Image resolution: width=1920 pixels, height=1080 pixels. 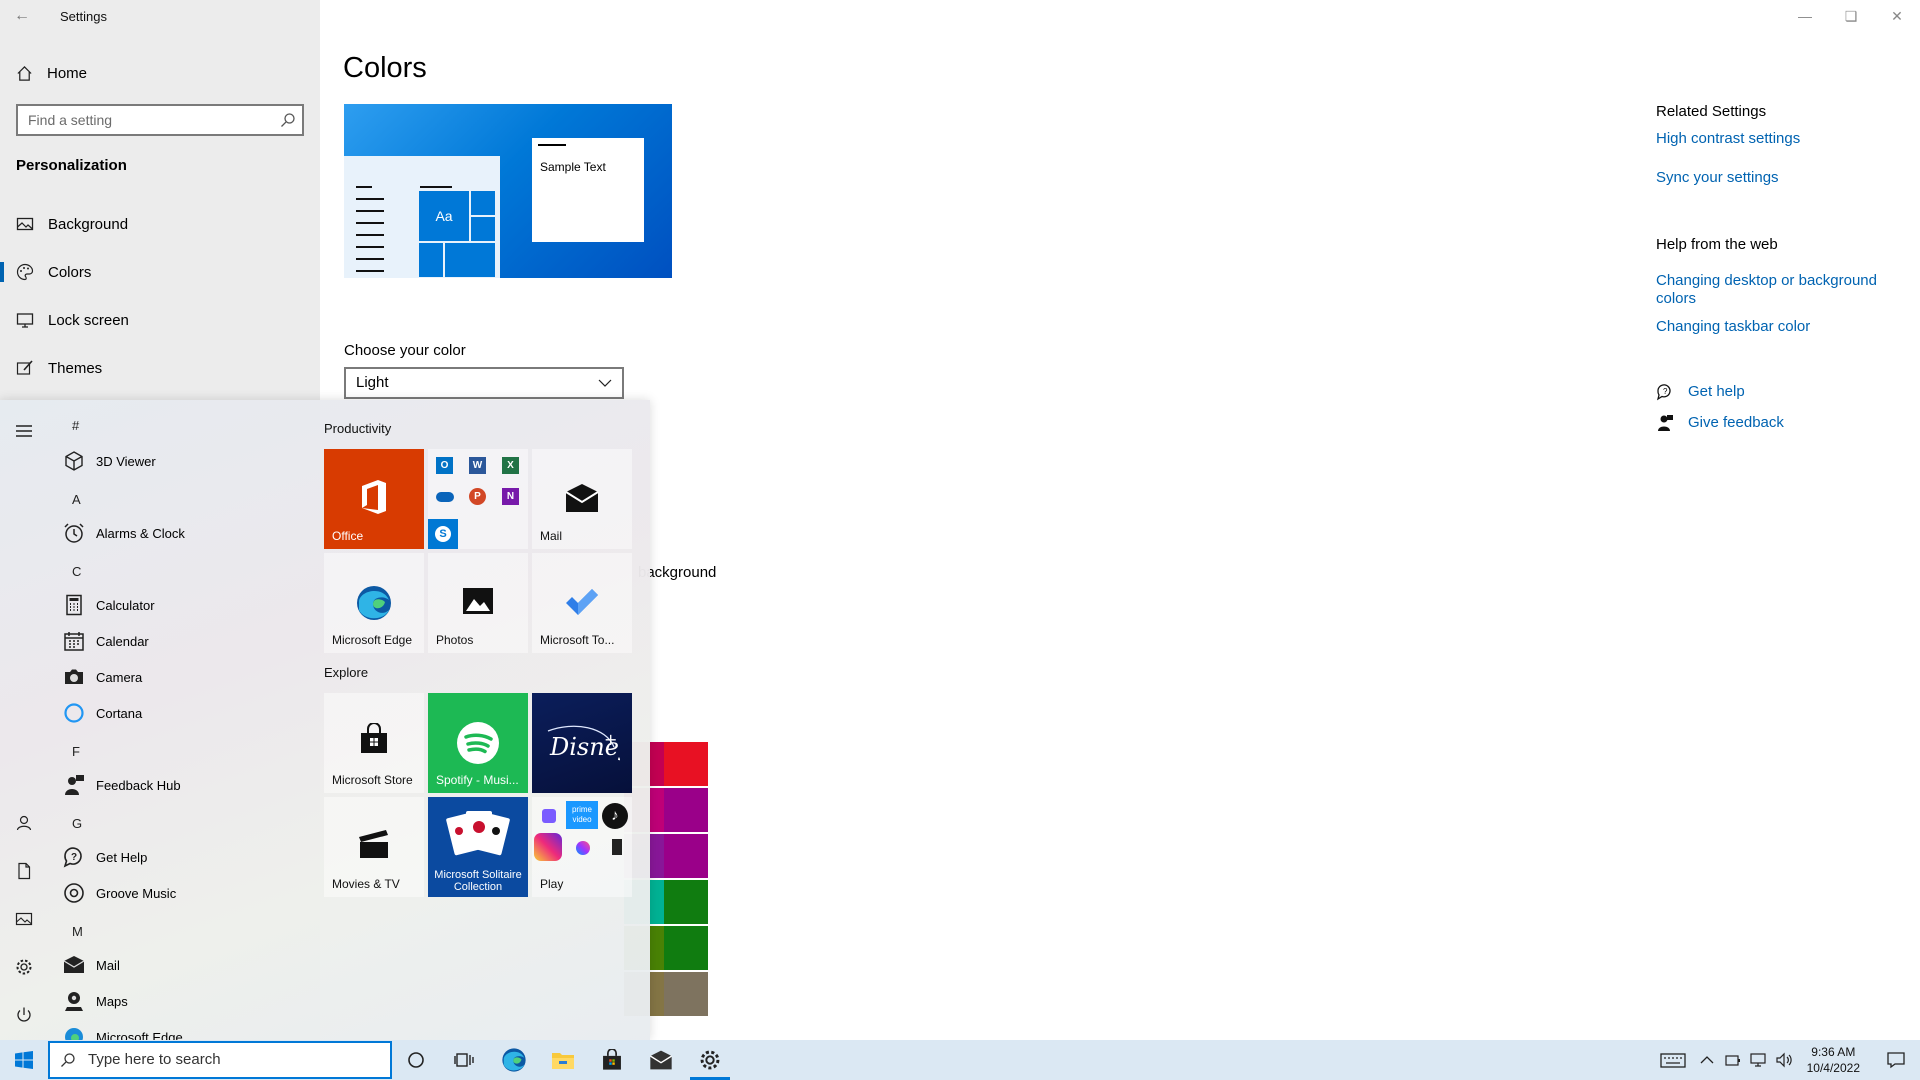 What do you see at coordinates (160, 272) in the screenshot?
I see `sidebar-item-colors: Colors` at bounding box center [160, 272].